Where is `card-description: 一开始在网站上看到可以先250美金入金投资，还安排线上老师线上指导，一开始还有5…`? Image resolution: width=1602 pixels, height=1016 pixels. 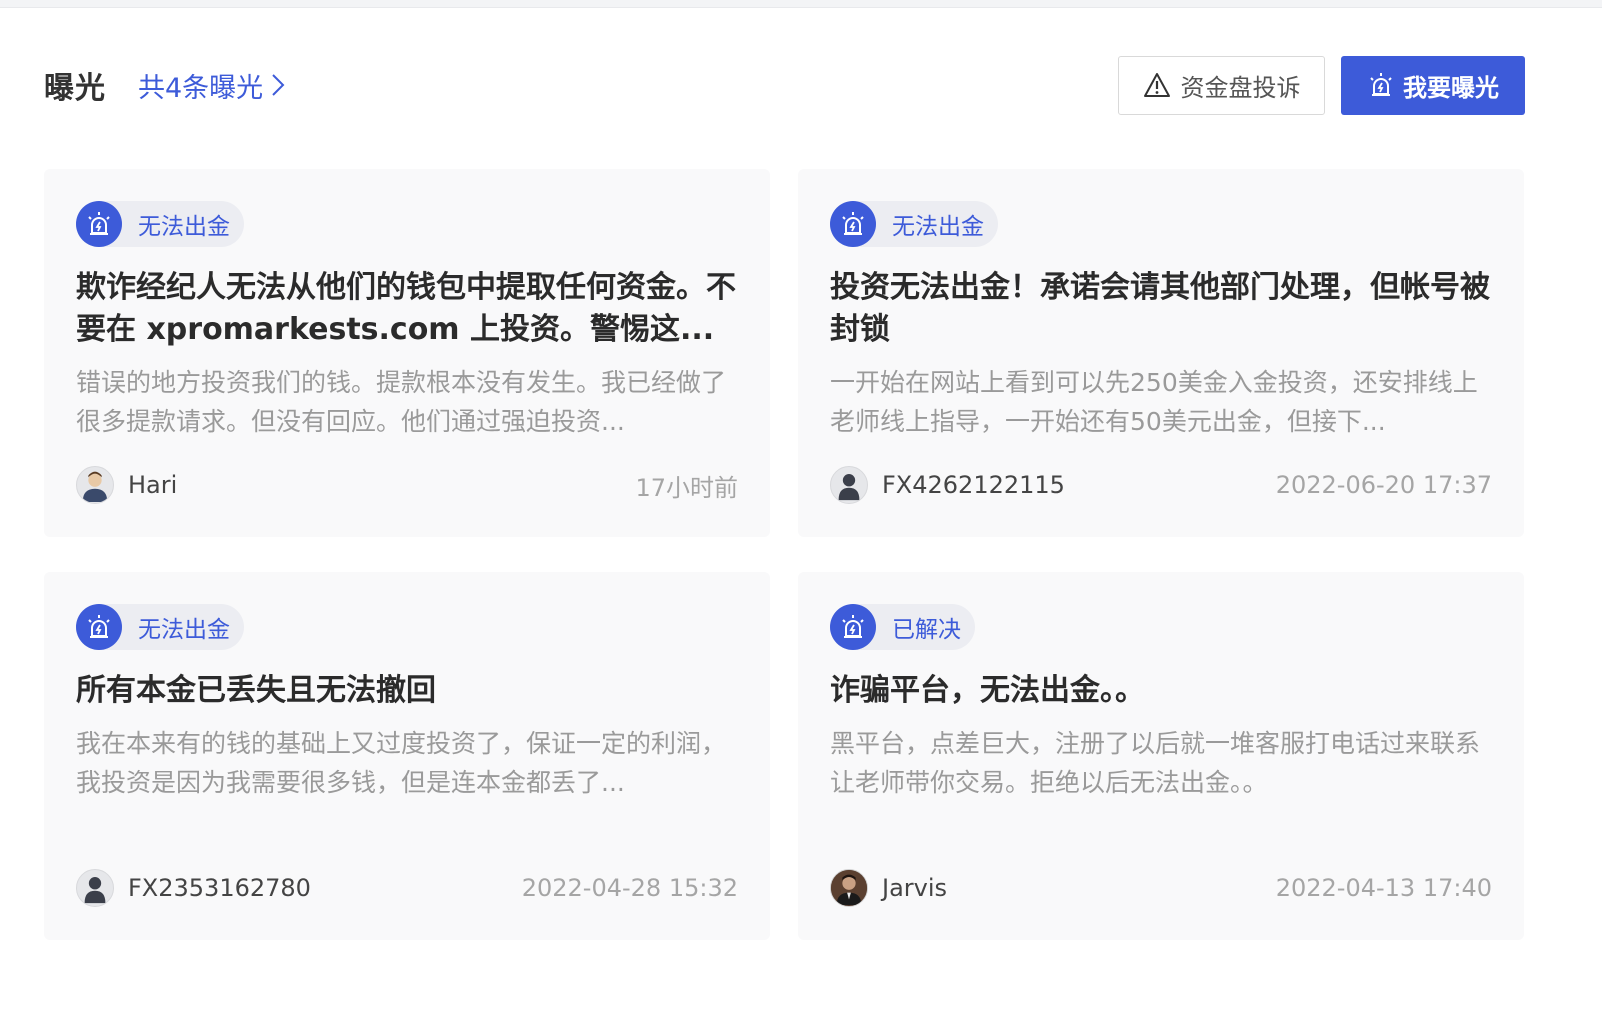 card-description: 一开始在网站上看到可以先250美金入金投资，还安排线上老师线上指导，一开始还有5… is located at coordinates (1154, 402).